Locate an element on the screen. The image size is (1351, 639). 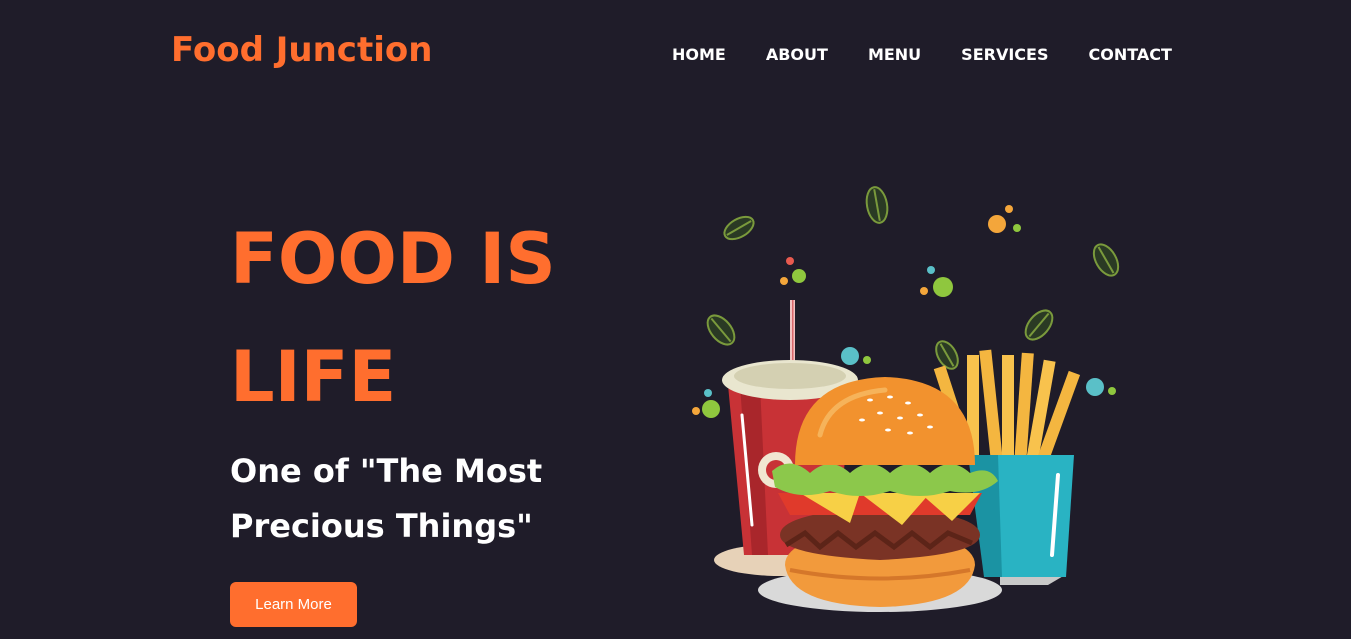
hero-subtitle: One of "The Most Precious Things" is located at coordinates (386, 498).